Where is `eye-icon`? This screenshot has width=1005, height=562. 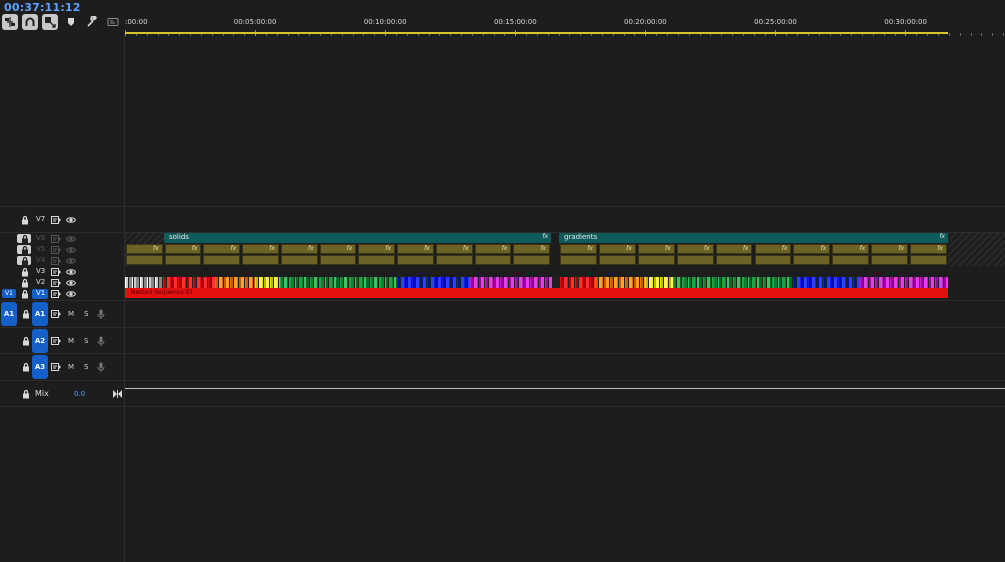
eye-icon is located at coordinates (71, 261).